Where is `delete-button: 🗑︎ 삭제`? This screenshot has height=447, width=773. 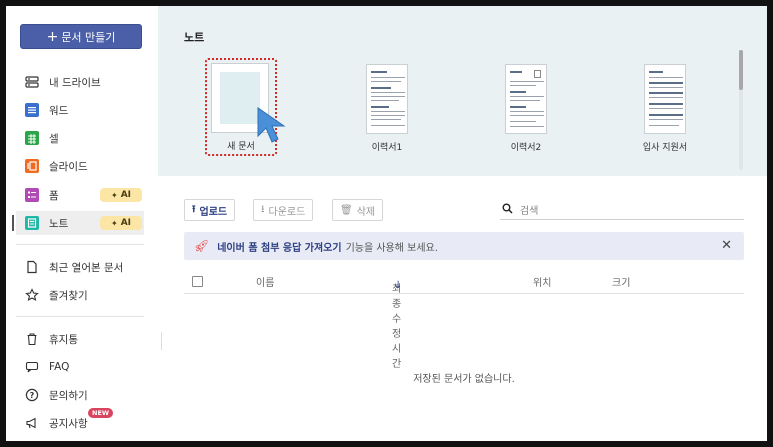 delete-button: 🗑︎ 삭제 is located at coordinates (358, 210).